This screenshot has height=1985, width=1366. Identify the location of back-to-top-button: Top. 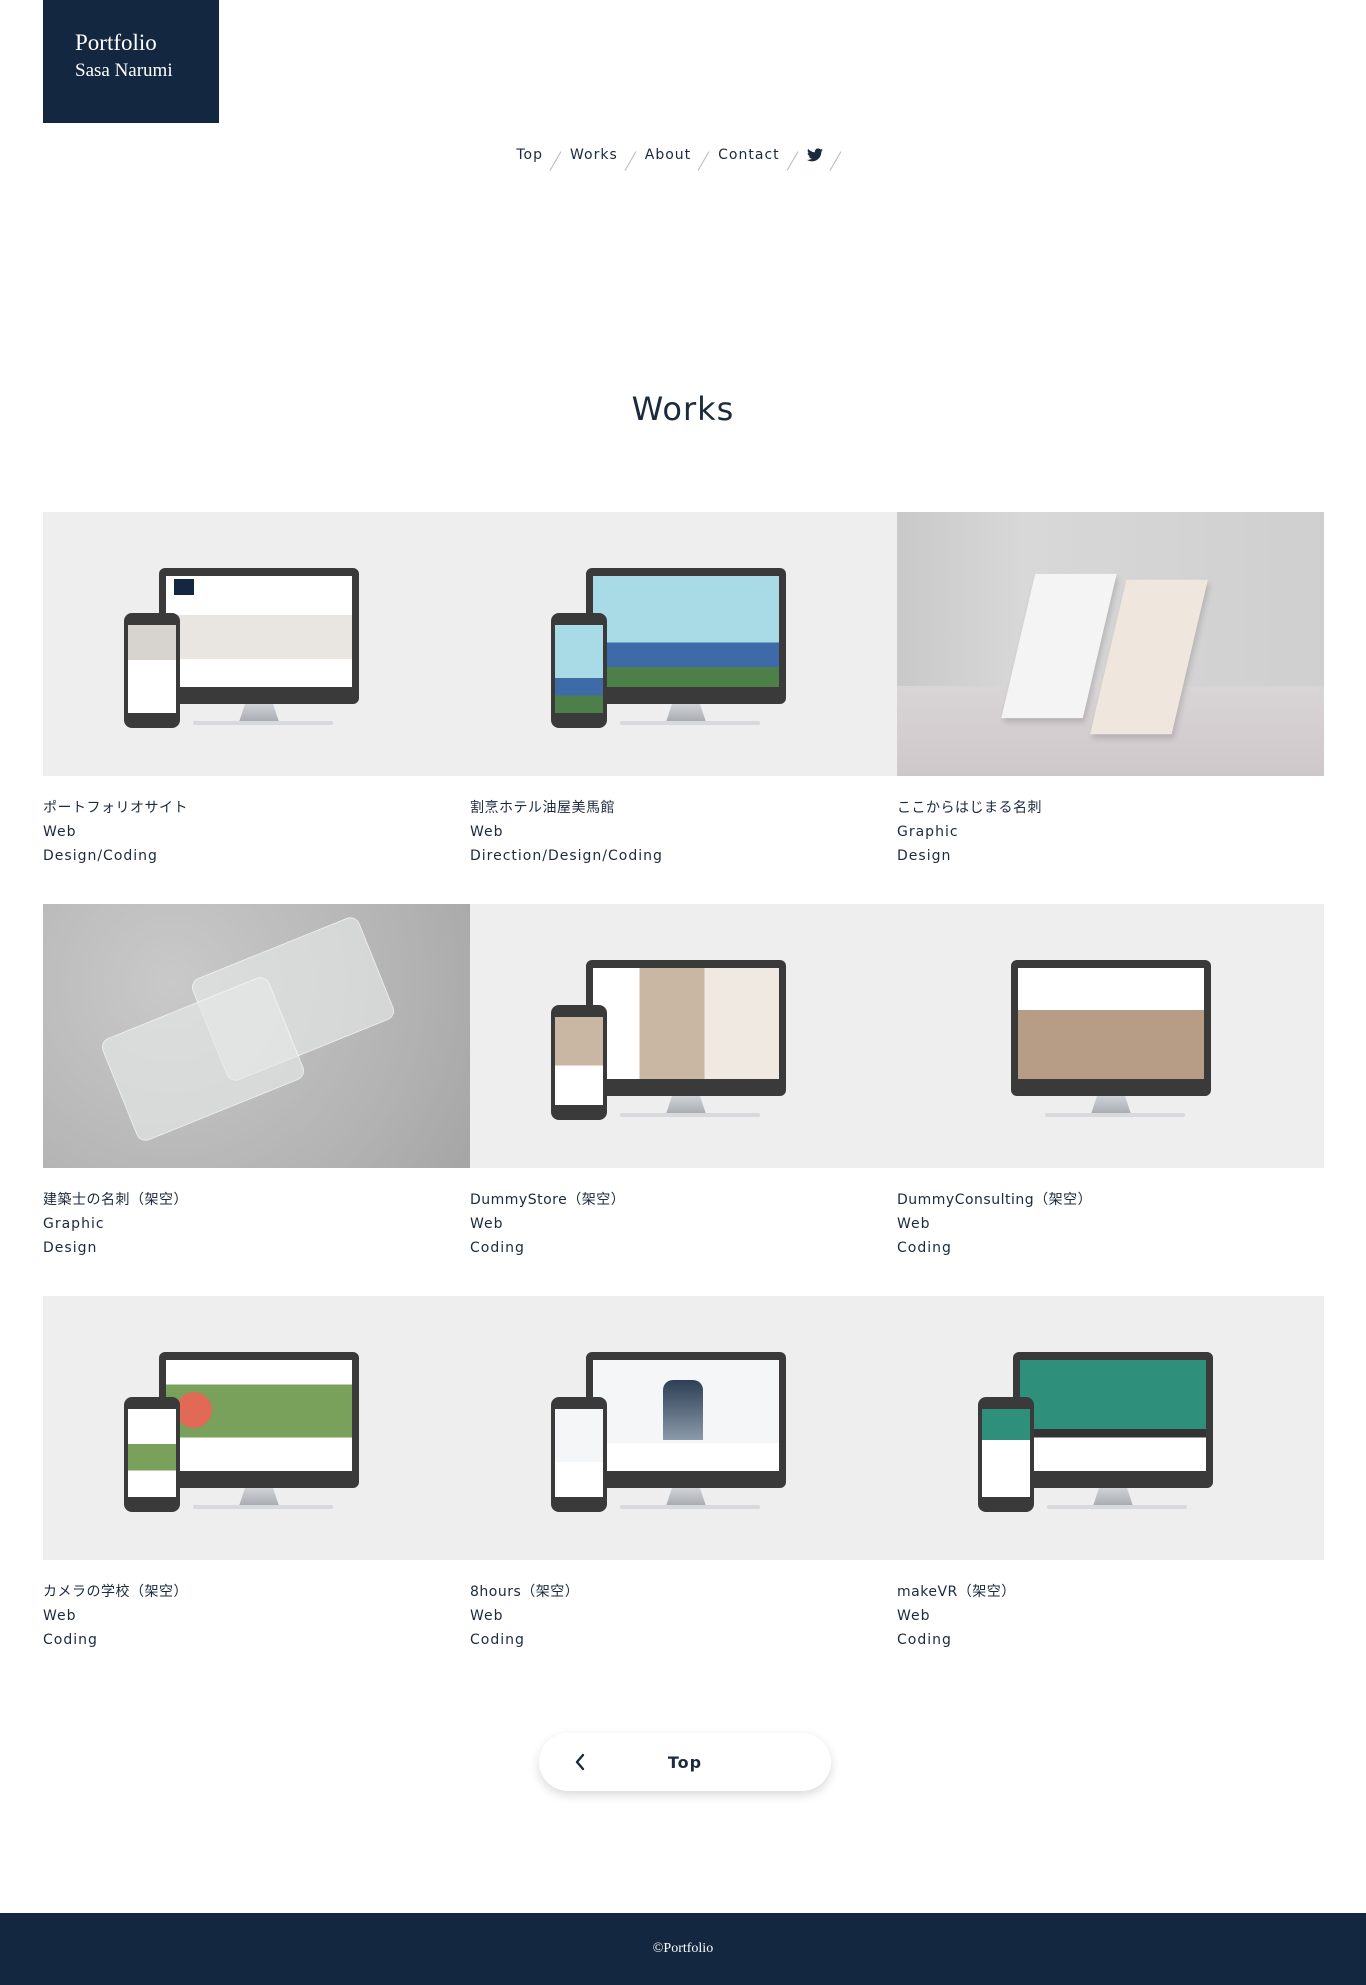
(685, 1762).